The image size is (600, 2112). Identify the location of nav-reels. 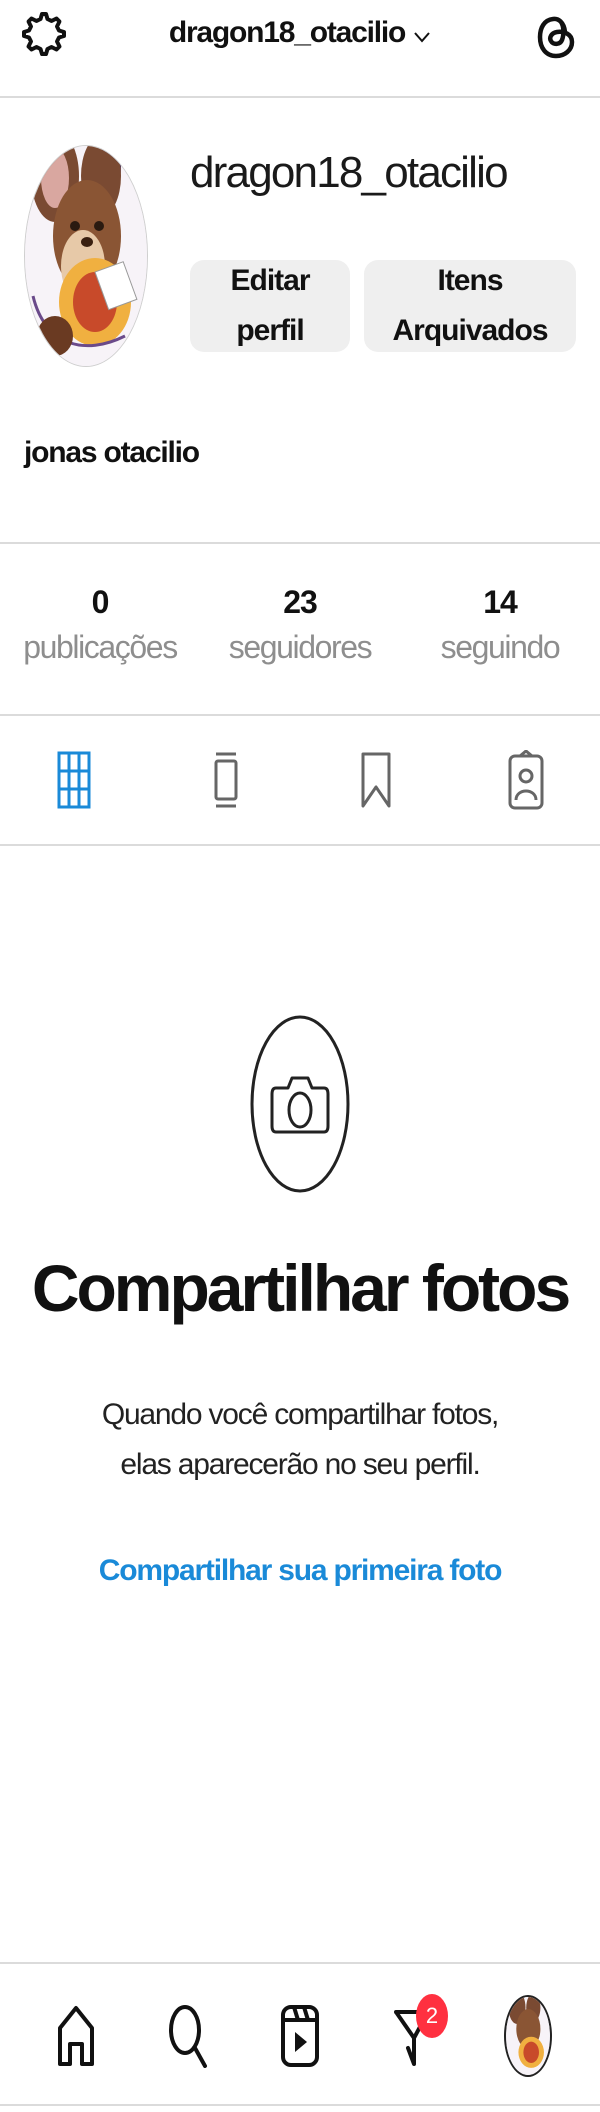
(300, 2036).